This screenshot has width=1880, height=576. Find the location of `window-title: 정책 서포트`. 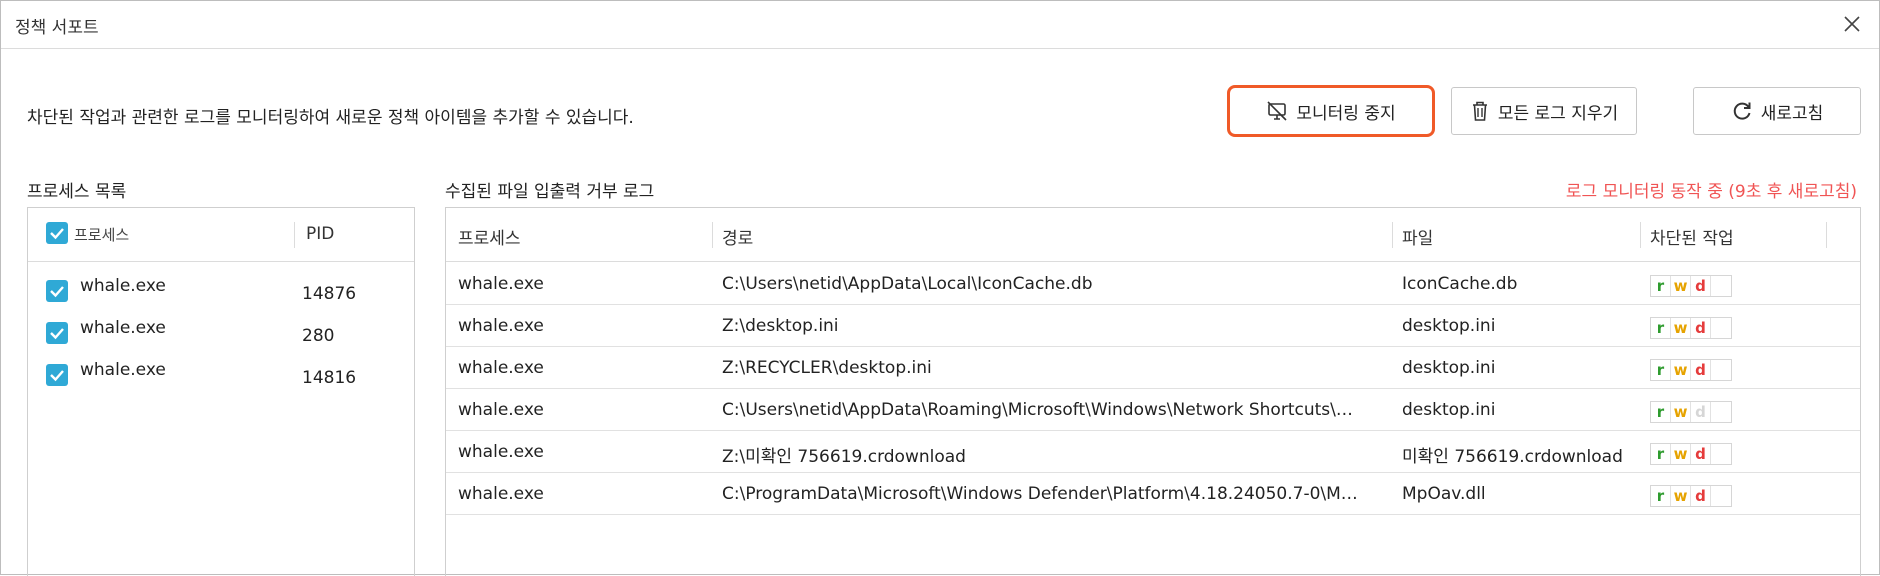

window-title: 정책 서포트 is located at coordinates (57, 28).